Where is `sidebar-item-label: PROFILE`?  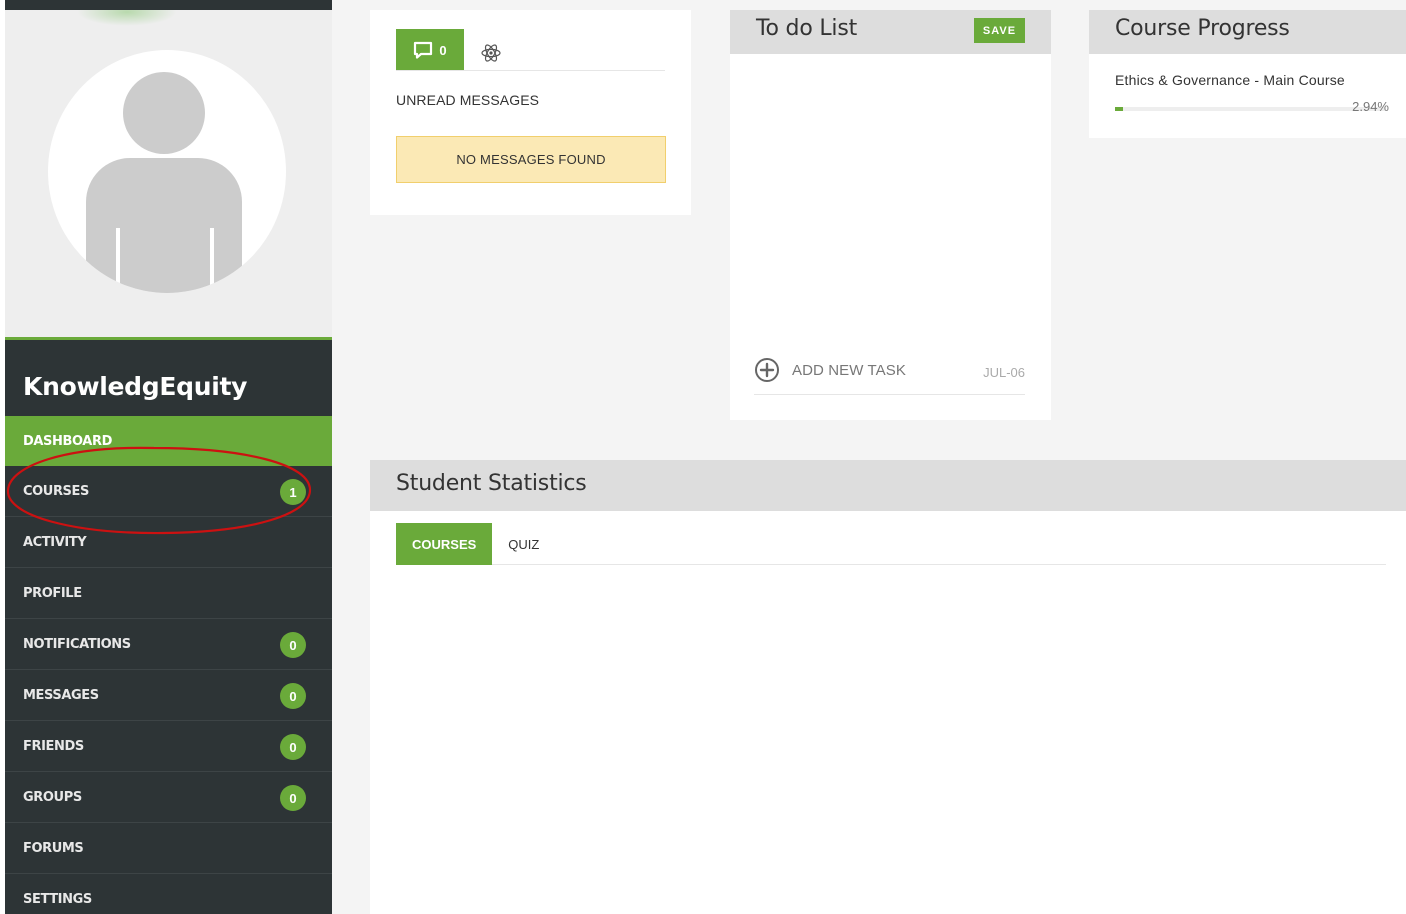 sidebar-item-label: PROFILE is located at coordinates (52, 593).